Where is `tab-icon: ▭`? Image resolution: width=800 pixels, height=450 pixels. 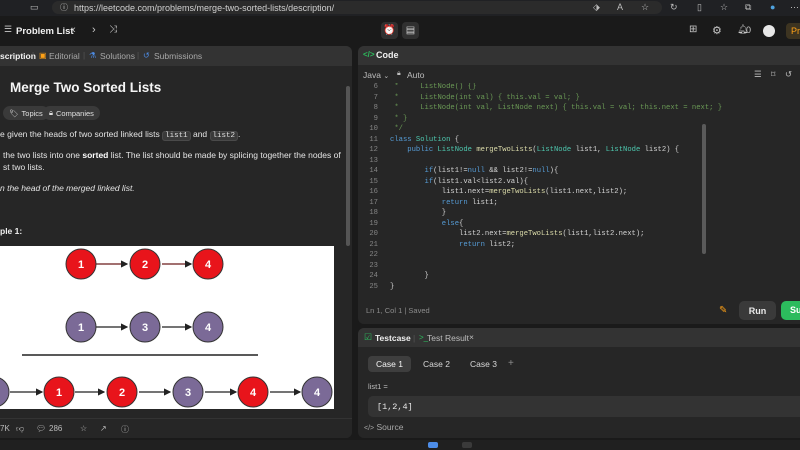 tab-icon: ▭ is located at coordinates (34, 7).